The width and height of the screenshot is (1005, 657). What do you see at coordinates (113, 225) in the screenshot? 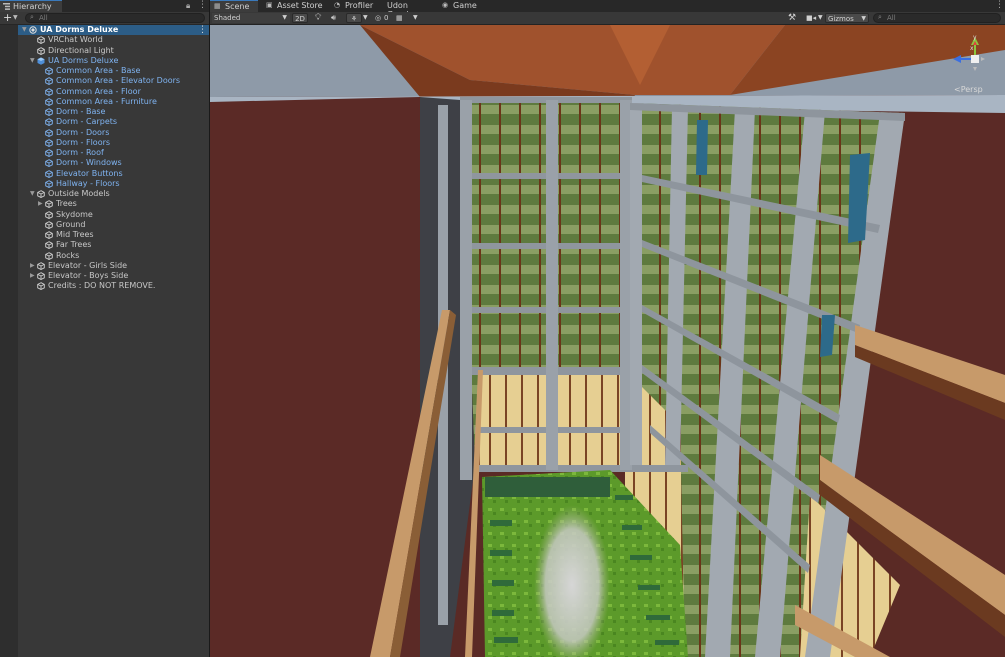
I see `hierarchy-item: Ground` at bounding box center [113, 225].